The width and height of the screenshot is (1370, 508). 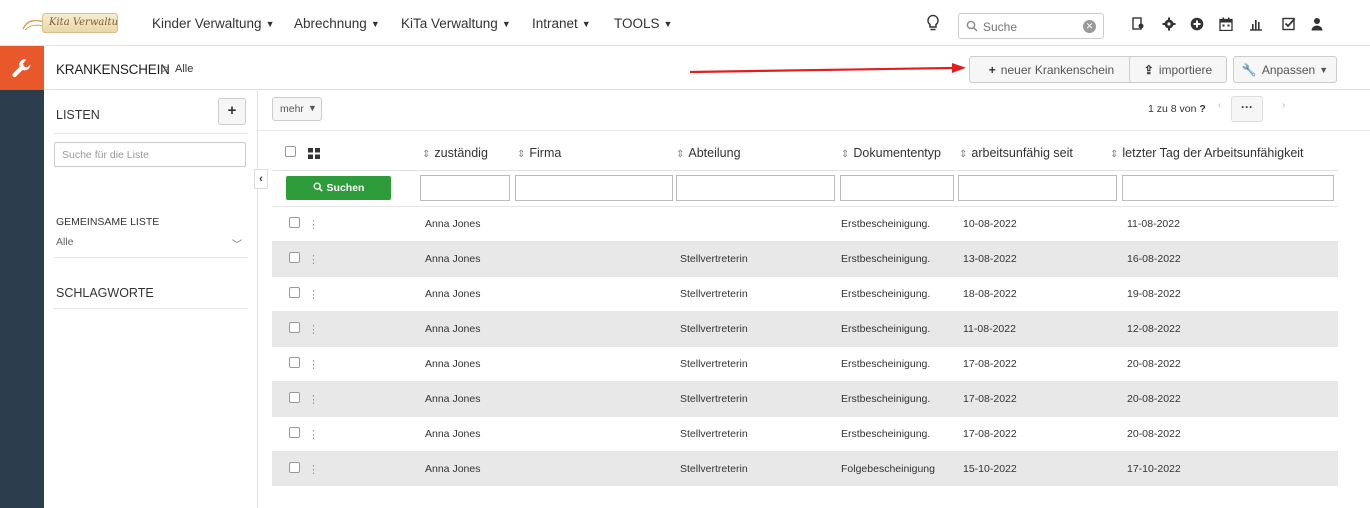 I want to click on filter-zustaendig-input, so click(x=465, y=188).